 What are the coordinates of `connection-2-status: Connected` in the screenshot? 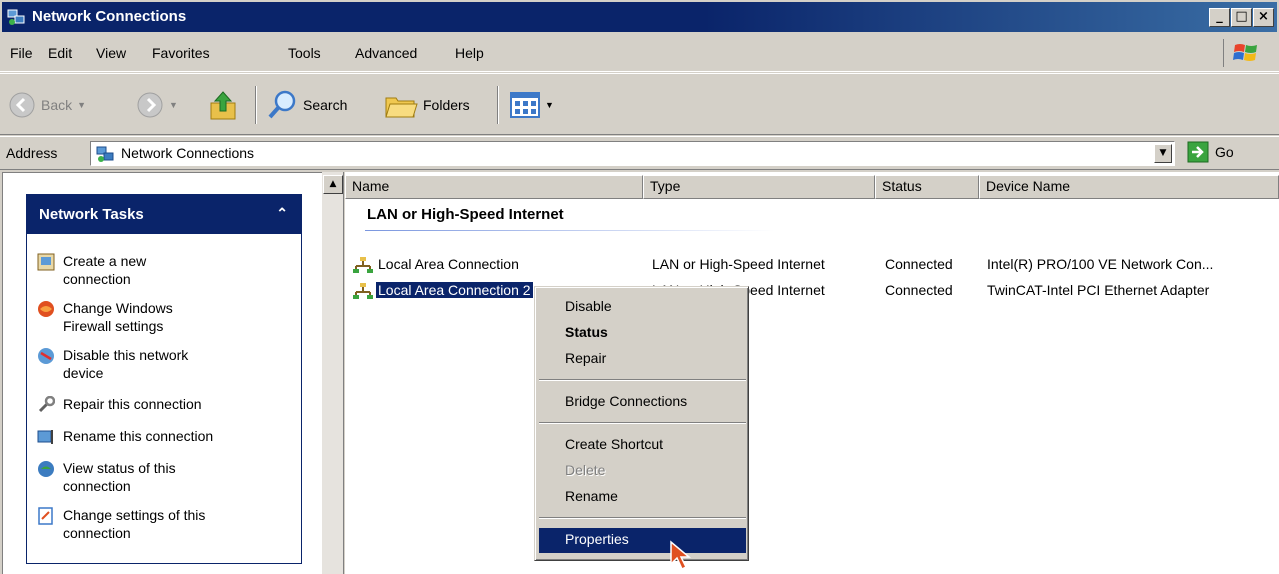 It's located at (919, 290).